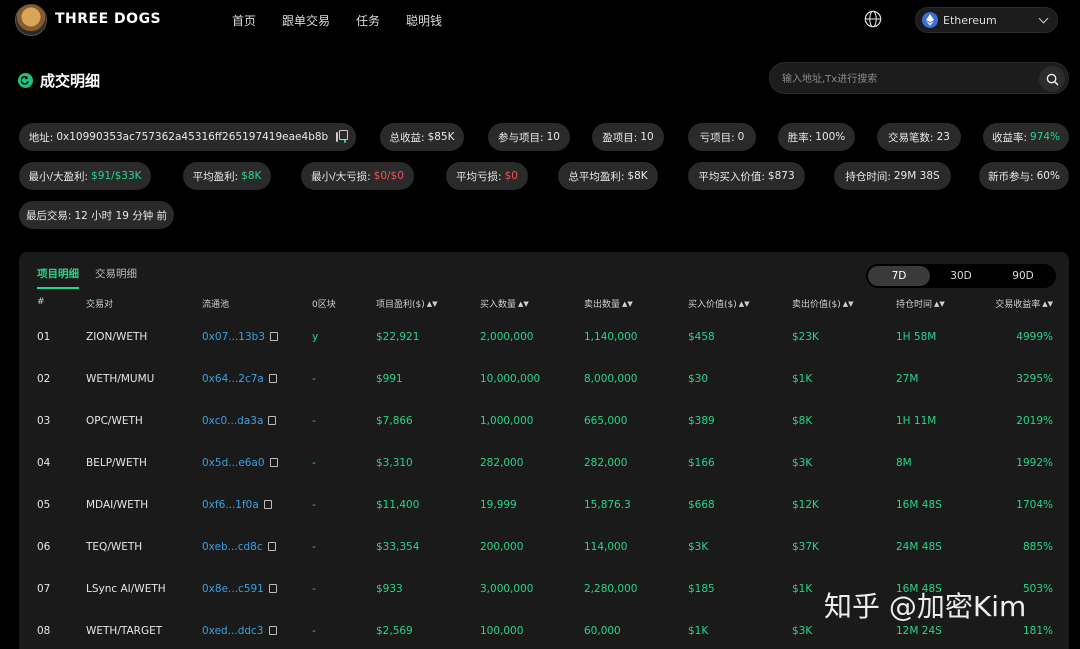 Image resolution: width=1080 pixels, height=649 pixels. Describe the element at coordinates (805, 337) in the screenshot. I see `cell-sell-val: $23K` at that location.